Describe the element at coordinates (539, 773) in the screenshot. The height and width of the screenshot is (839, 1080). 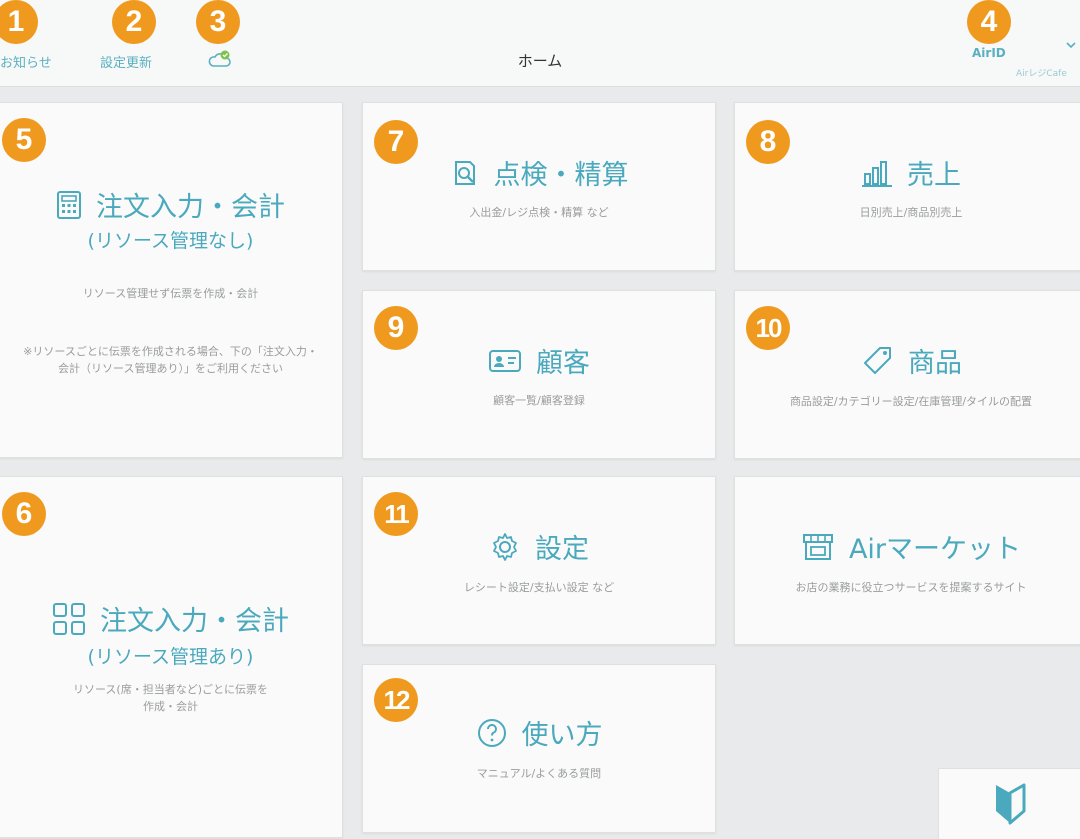
I see `card-description: マニュアル/よくある質問` at that location.